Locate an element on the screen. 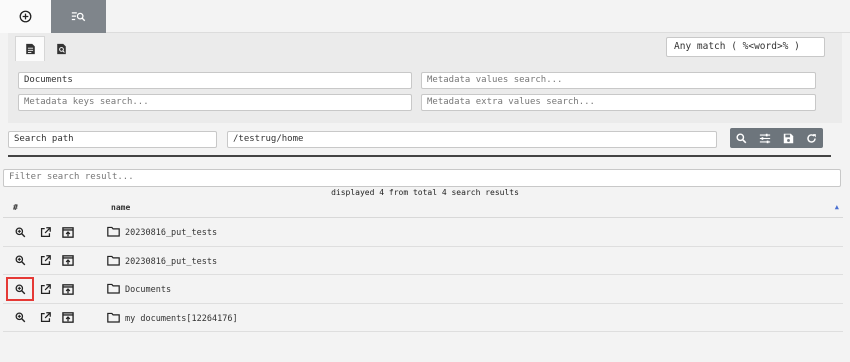  documents-field: Documents is located at coordinates (215, 80).